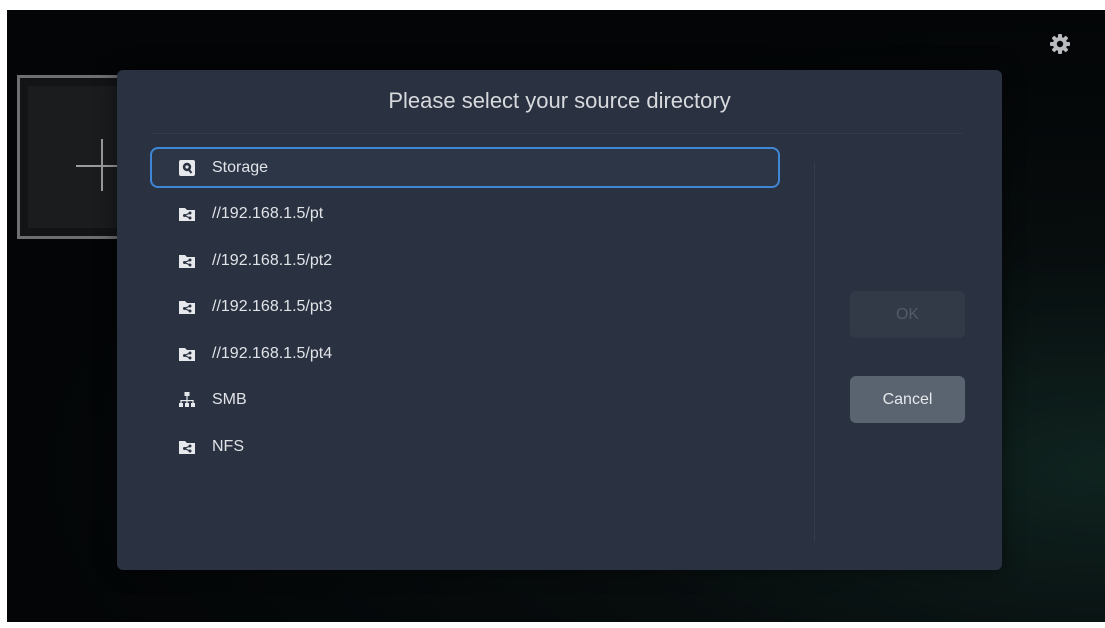 This screenshot has width=1105, height=628. I want to click on dialog-title: Please select your source directory, so click(559, 100).